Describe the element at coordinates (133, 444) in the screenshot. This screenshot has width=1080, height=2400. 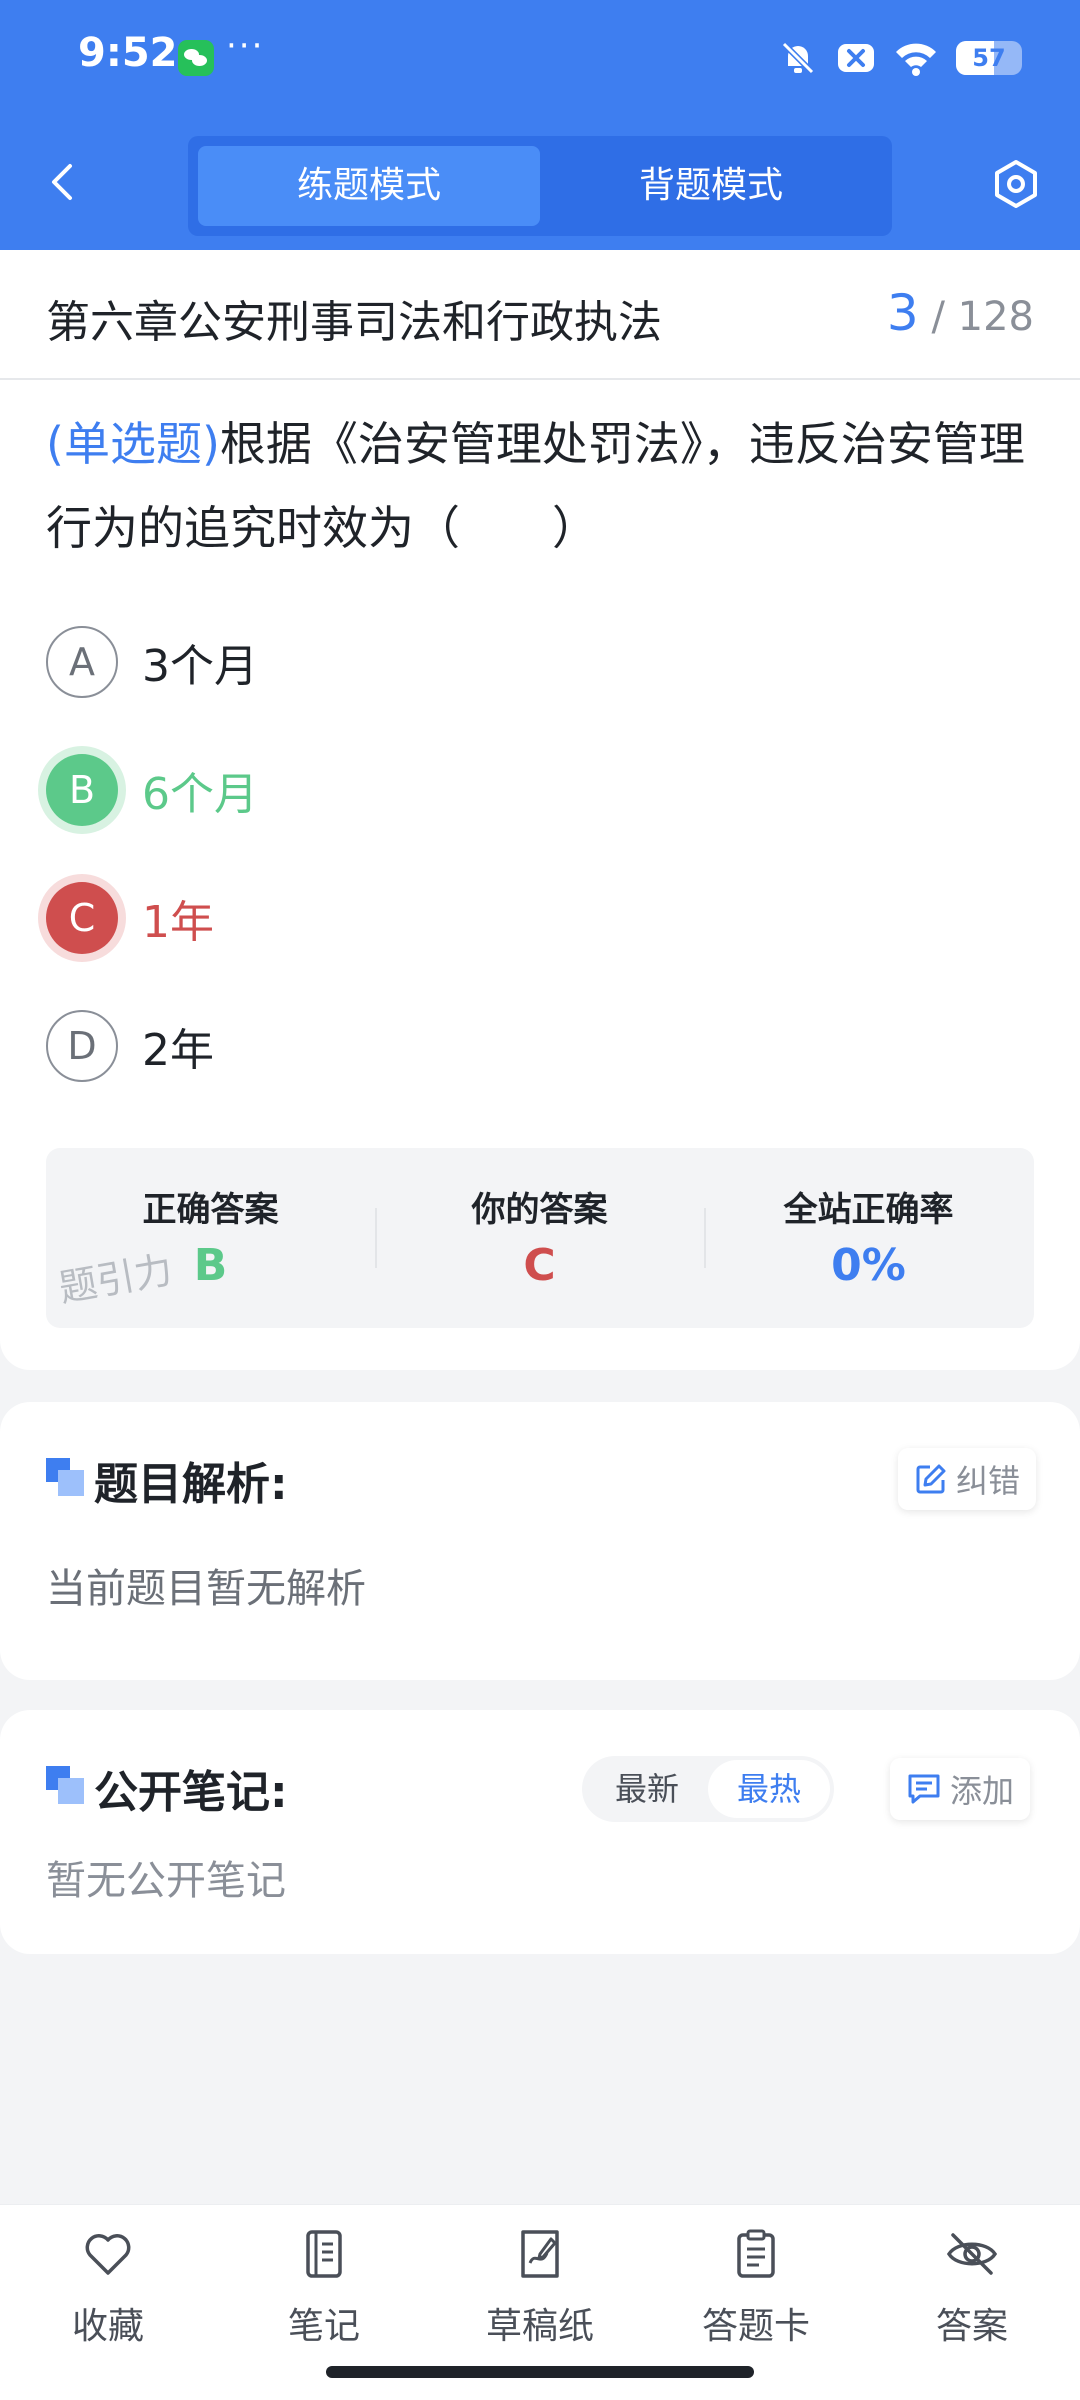
I see `question-type: (单选题)` at that location.